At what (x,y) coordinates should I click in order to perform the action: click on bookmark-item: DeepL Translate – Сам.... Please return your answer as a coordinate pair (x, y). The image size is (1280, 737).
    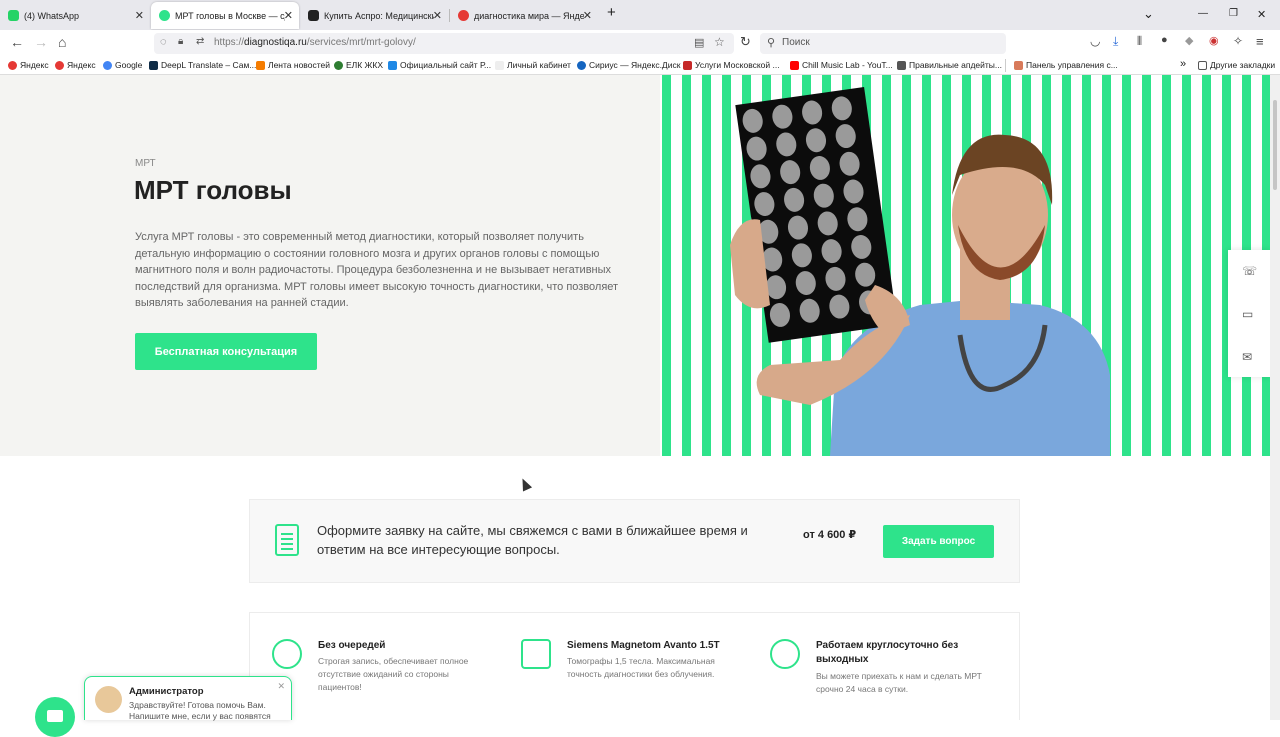
    Looking at the image, I should click on (202, 65).